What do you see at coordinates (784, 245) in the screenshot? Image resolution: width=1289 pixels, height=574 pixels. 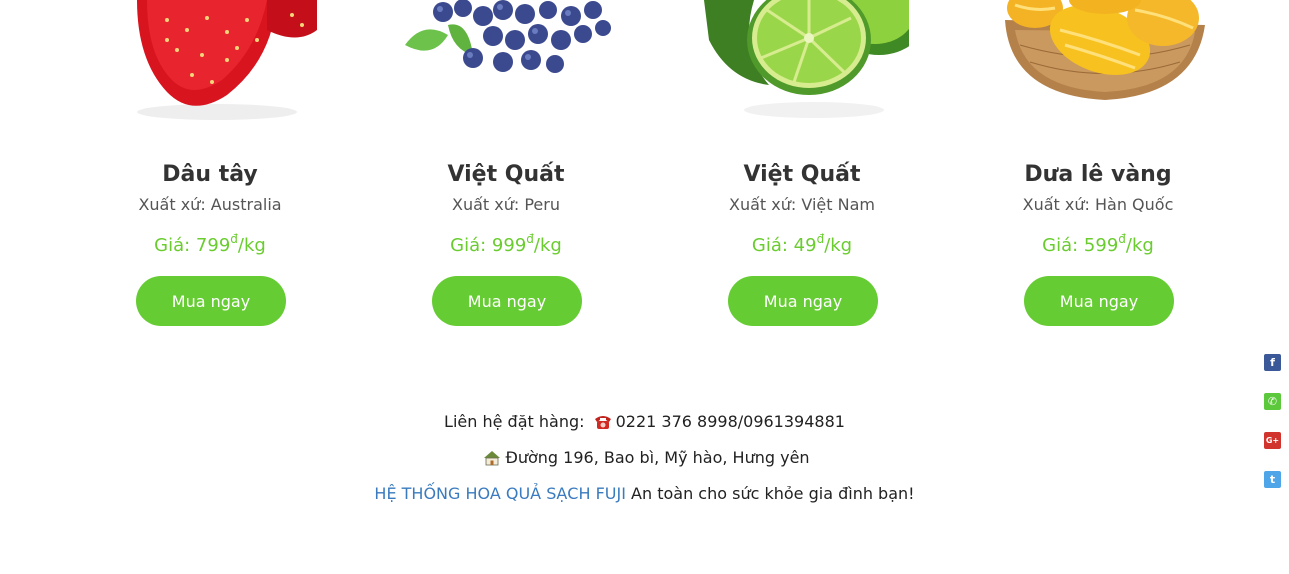 I see `price-amount: Giá: 49` at bounding box center [784, 245].